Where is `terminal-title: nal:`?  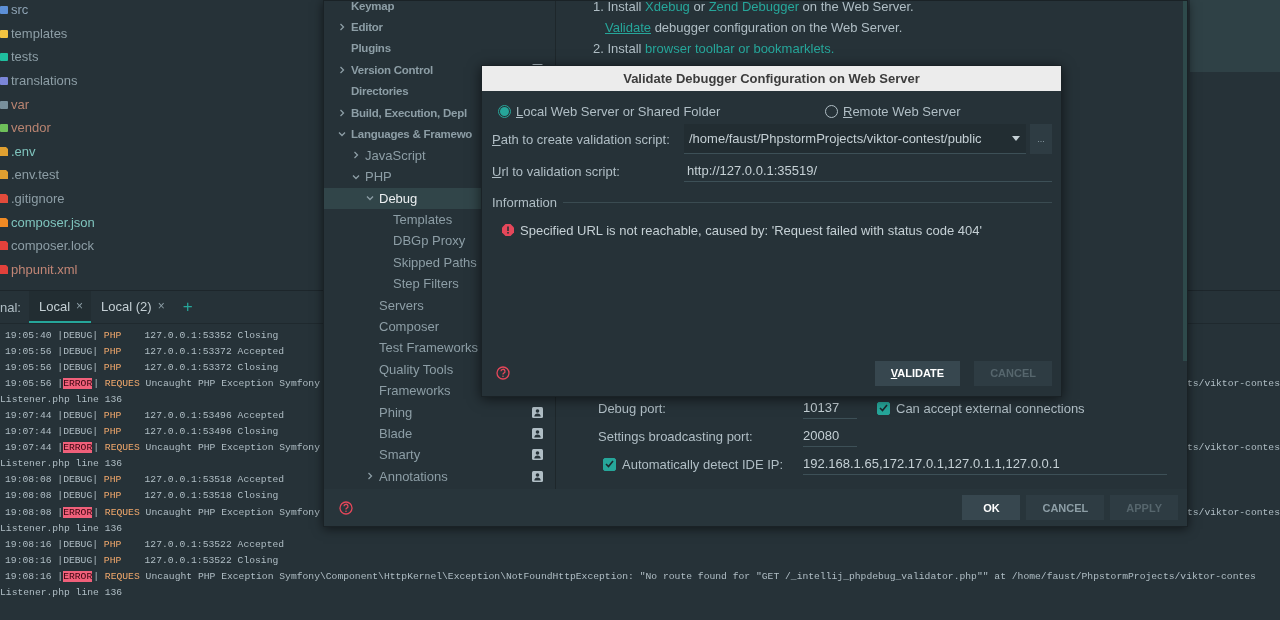 terminal-title: nal: is located at coordinates (11, 307).